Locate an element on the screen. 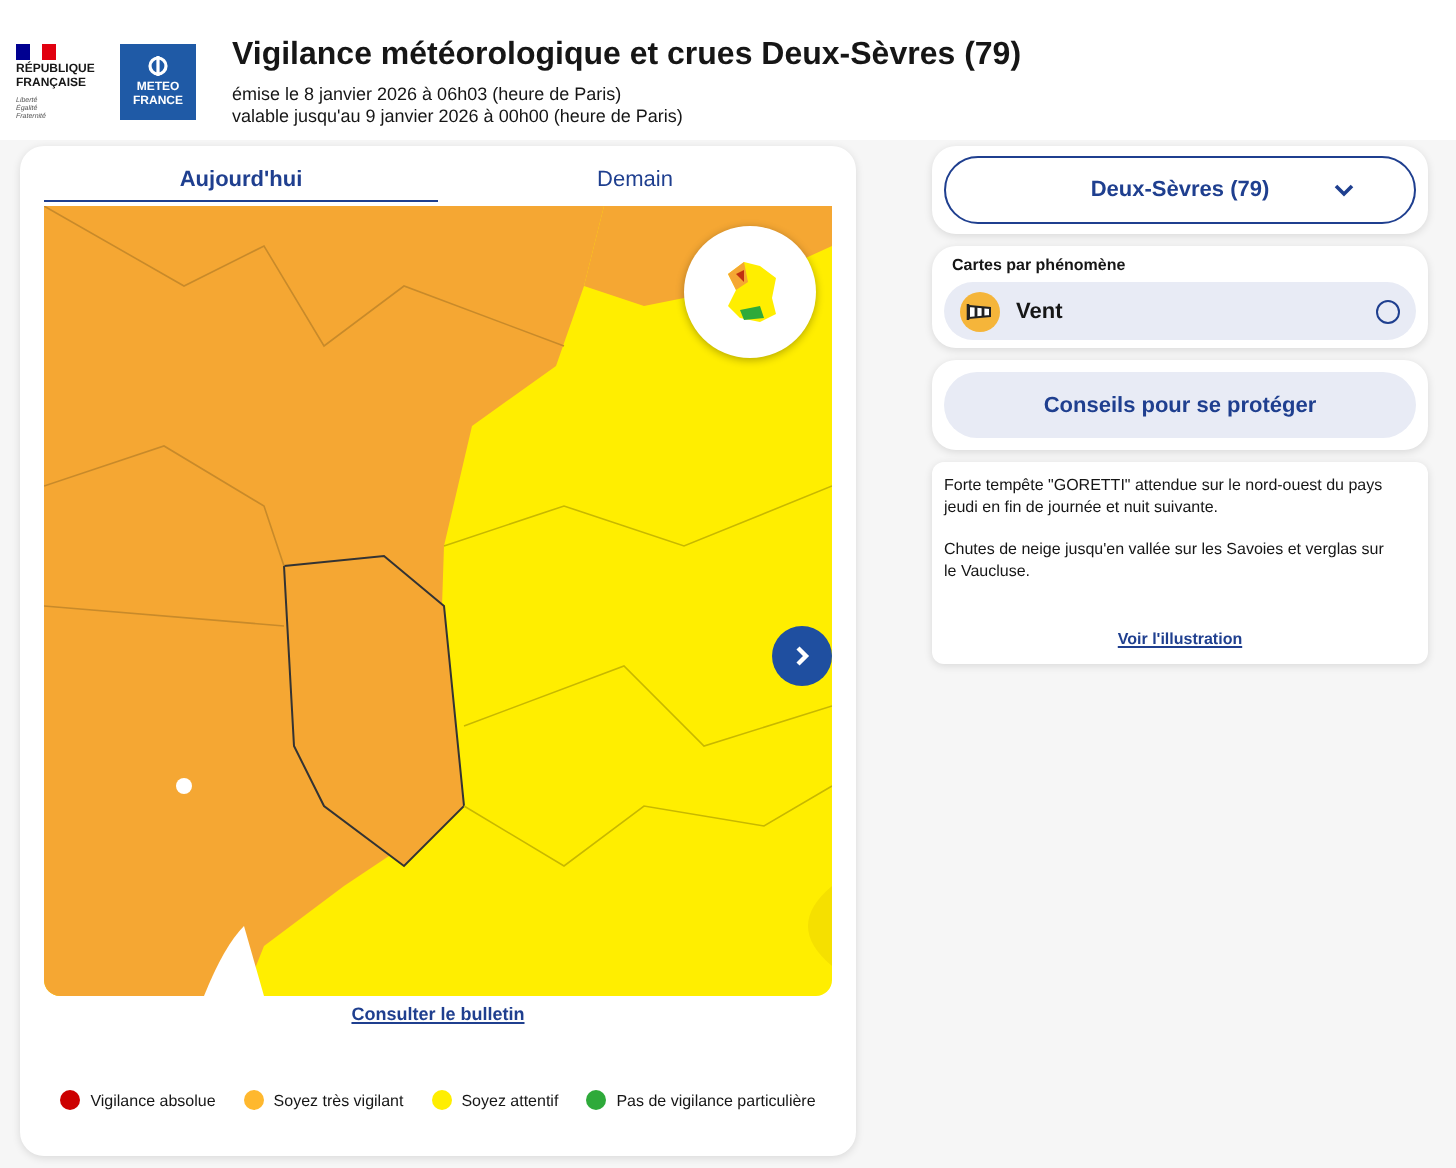 Image resolution: width=1456 pixels, height=1168 pixels. legend-label: Vigilance absolue is located at coordinates (153, 1100).